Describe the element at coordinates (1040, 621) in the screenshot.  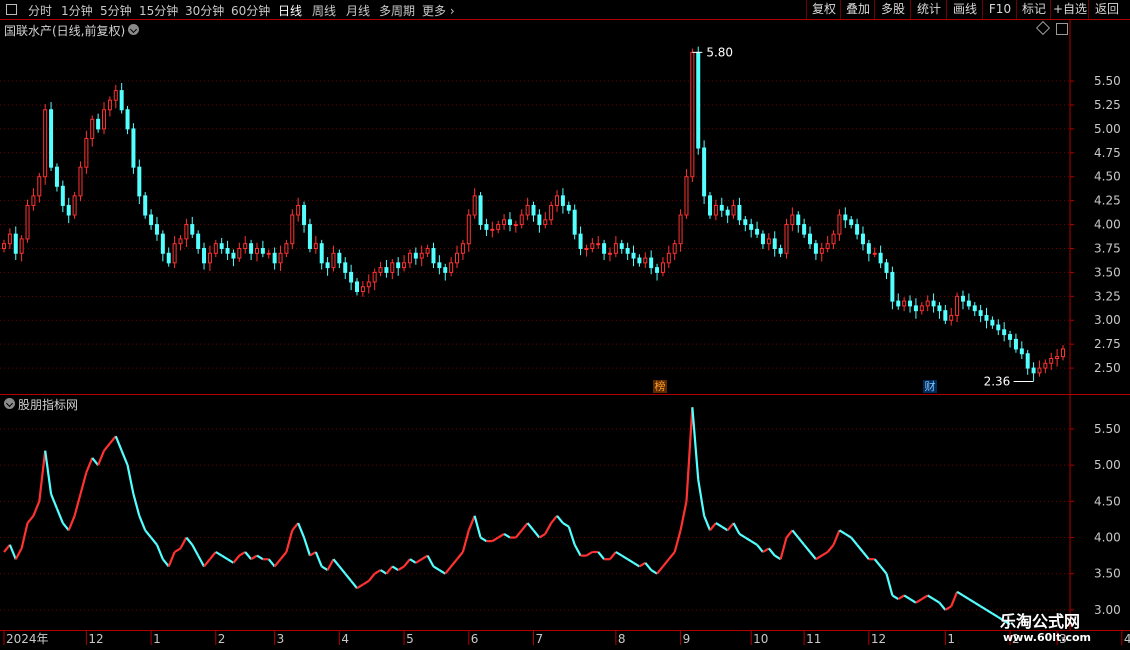
I see `watermark-title: 乐淘公式网` at that location.